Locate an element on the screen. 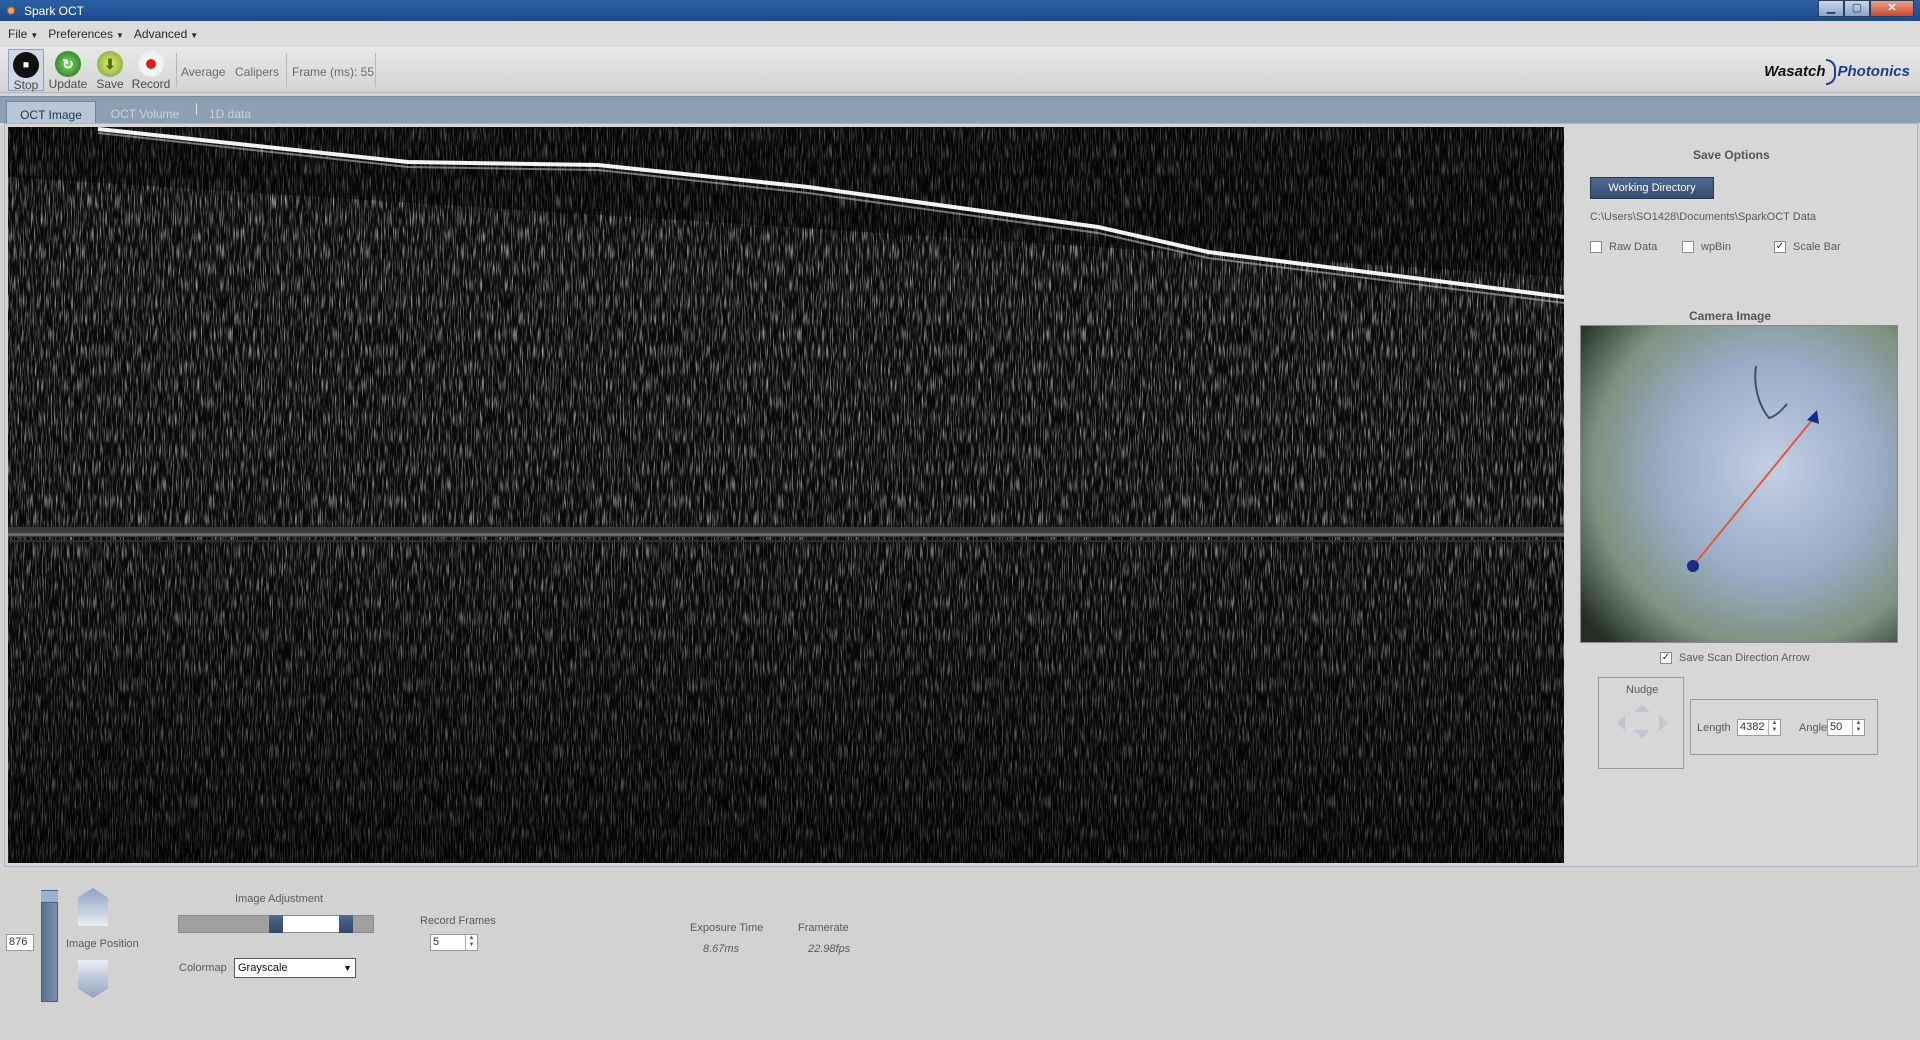  save-options-title: Save Options is located at coordinates (1731, 155).